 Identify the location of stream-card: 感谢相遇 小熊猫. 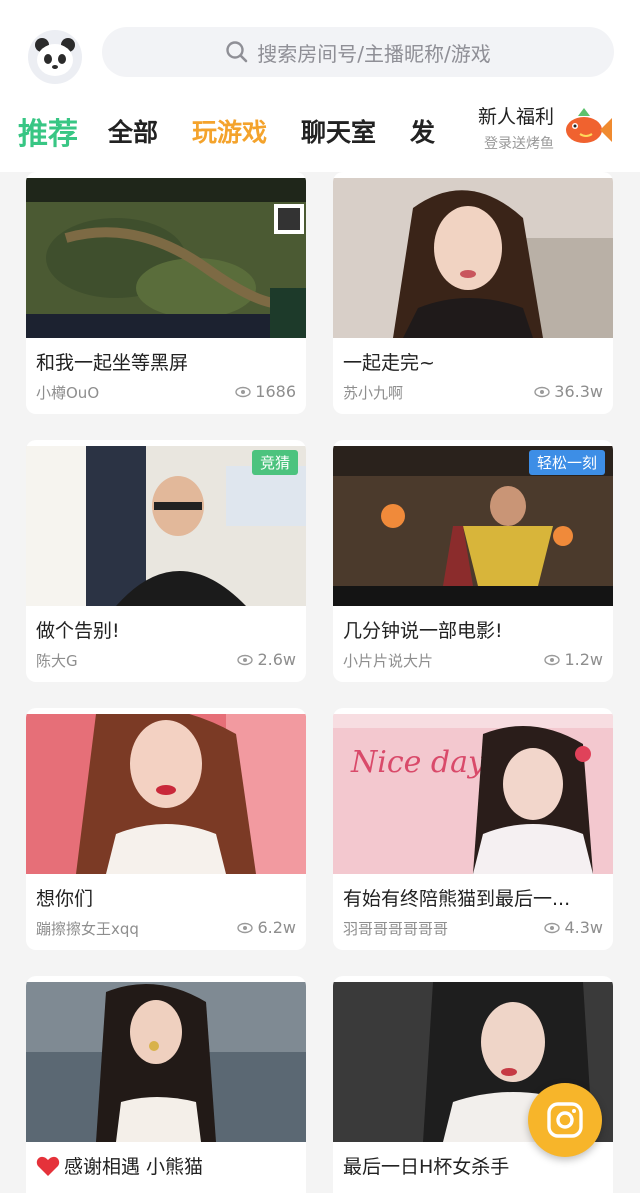
(166, 1084).